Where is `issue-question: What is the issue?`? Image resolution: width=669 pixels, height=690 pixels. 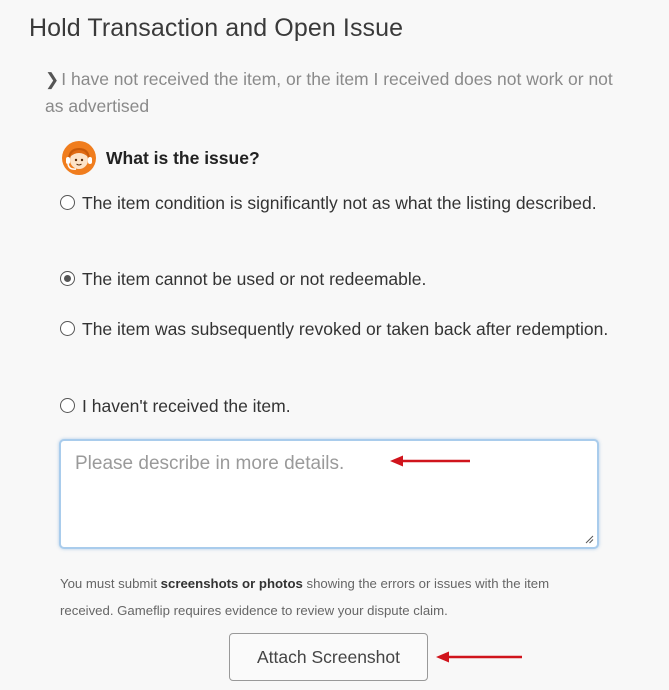 issue-question: What is the issue? is located at coordinates (160, 158).